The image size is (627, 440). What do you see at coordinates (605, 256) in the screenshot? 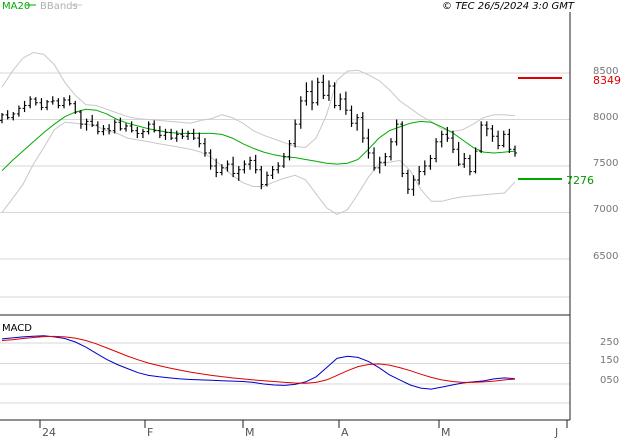
I see `price-y-tick-label: 6500` at bounding box center [605, 256].